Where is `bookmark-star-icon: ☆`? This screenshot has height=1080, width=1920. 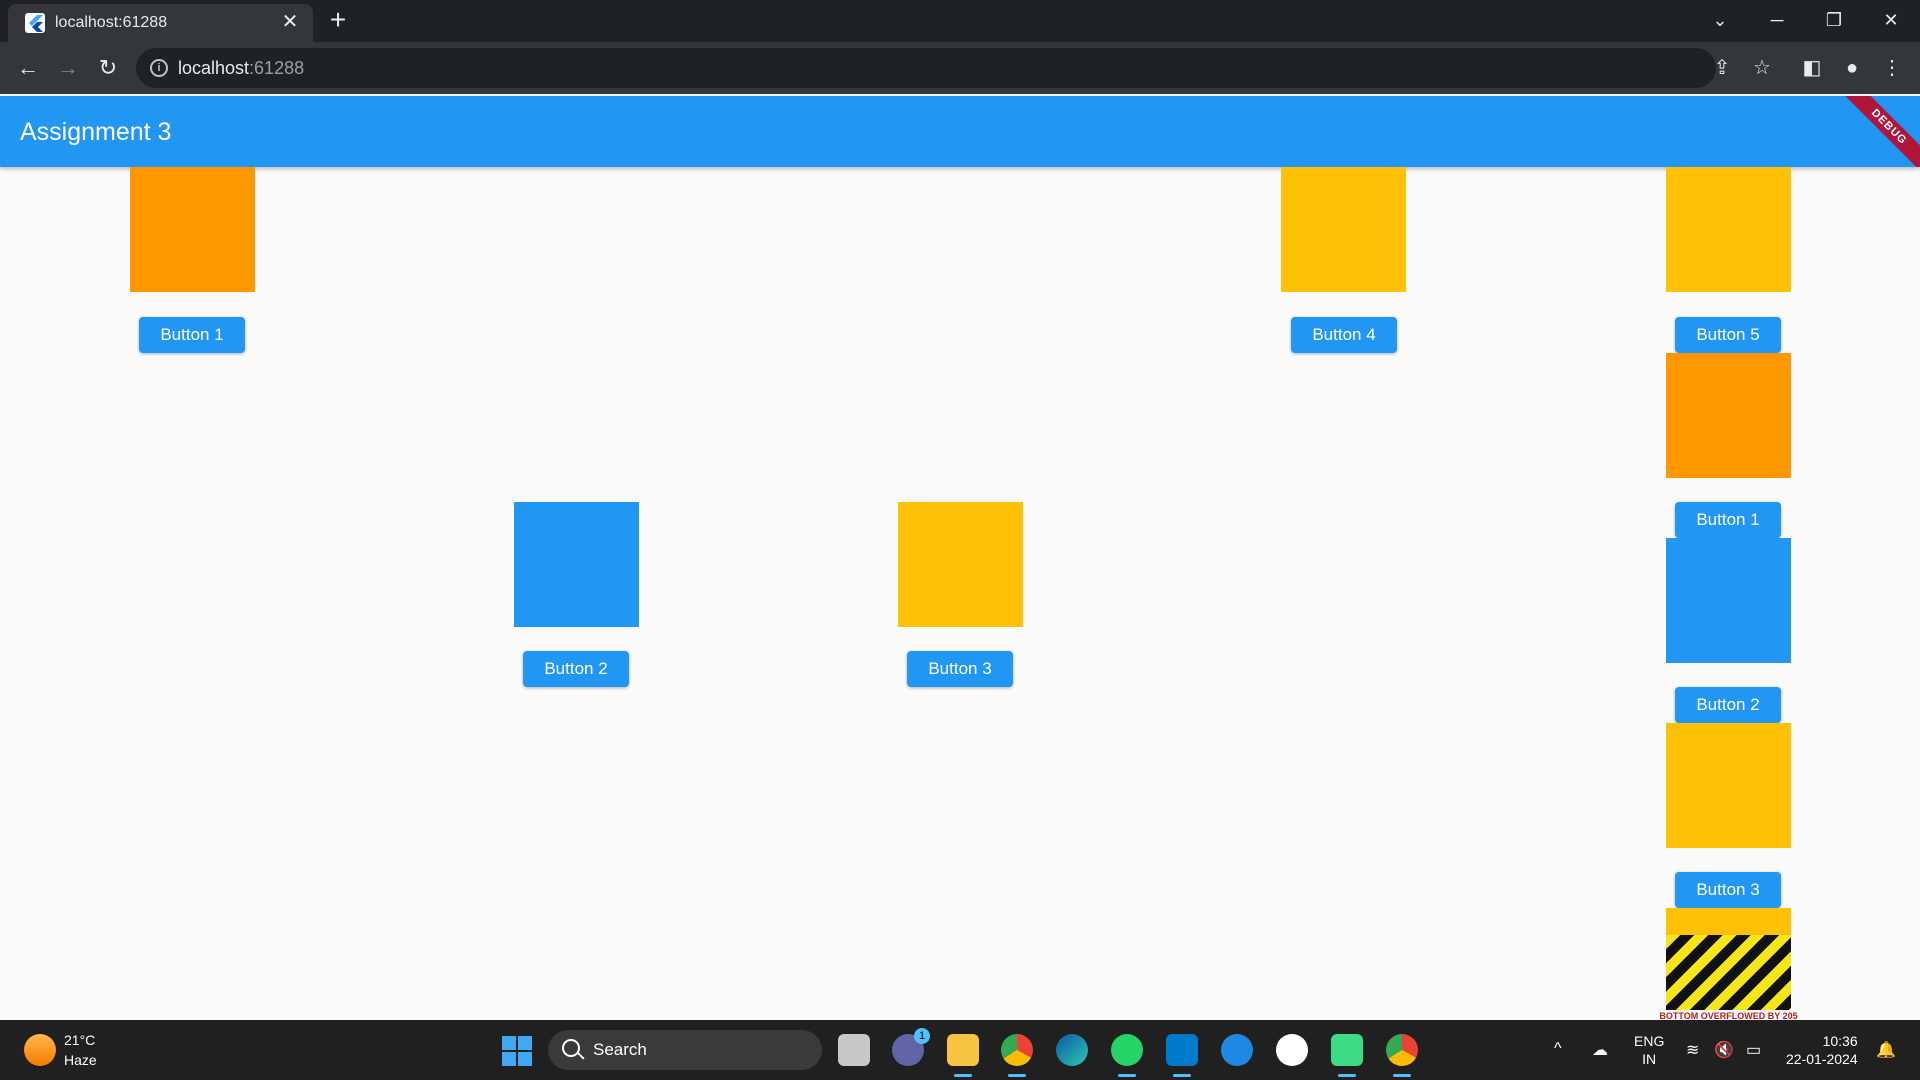
bookmark-star-icon: ☆ is located at coordinates (1762, 68).